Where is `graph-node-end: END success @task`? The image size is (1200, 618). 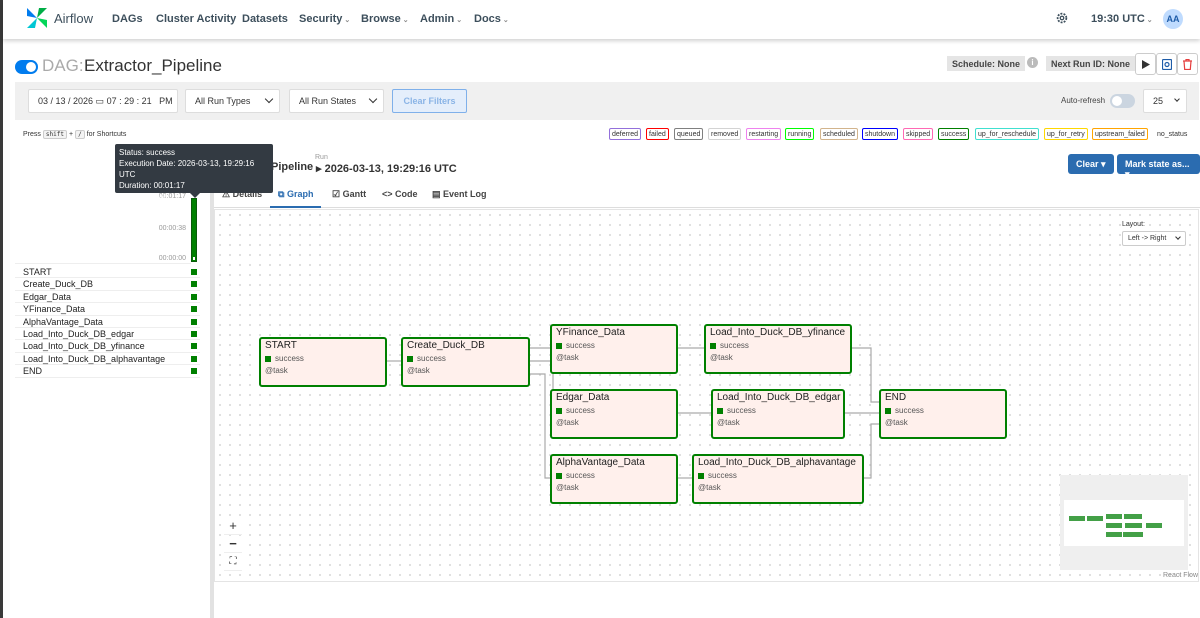
graph-node-end: END success @task is located at coordinates (943, 414).